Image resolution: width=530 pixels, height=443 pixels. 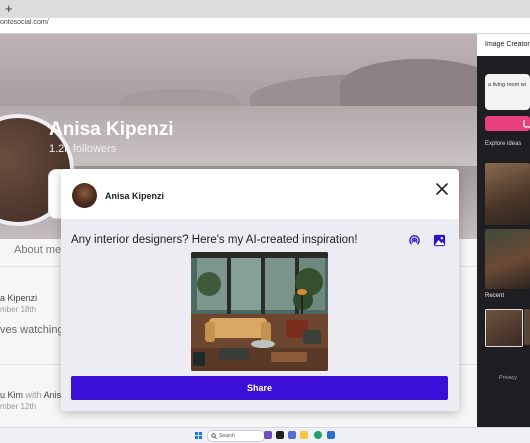 What do you see at coordinates (24, 22) in the screenshot?
I see `url-text: ontosocial.com/` at bounding box center [24, 22].